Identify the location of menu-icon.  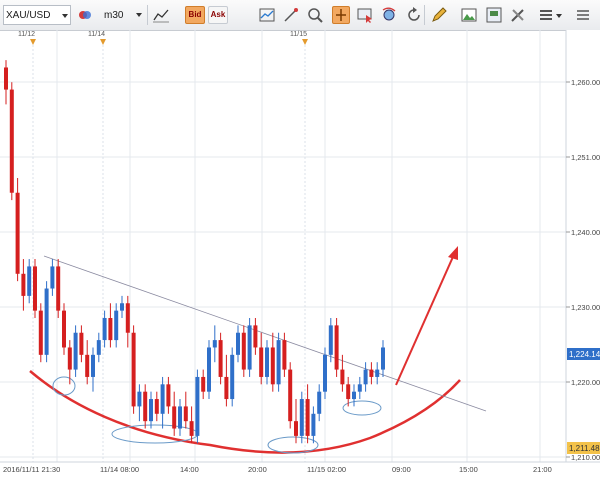
(547, 15).